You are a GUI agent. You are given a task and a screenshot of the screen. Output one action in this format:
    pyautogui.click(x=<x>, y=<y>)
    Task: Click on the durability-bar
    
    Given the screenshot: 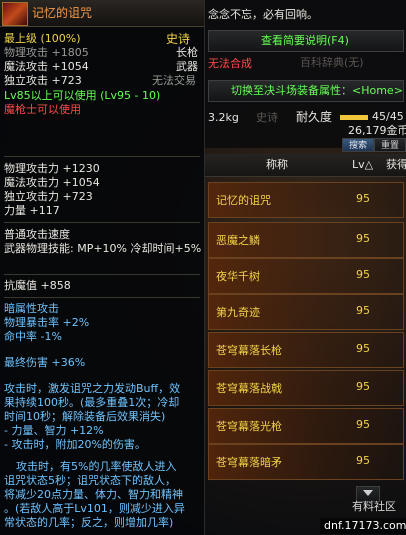 What is the action you would take?
    pyautogui.click(x=354, y=117)
    